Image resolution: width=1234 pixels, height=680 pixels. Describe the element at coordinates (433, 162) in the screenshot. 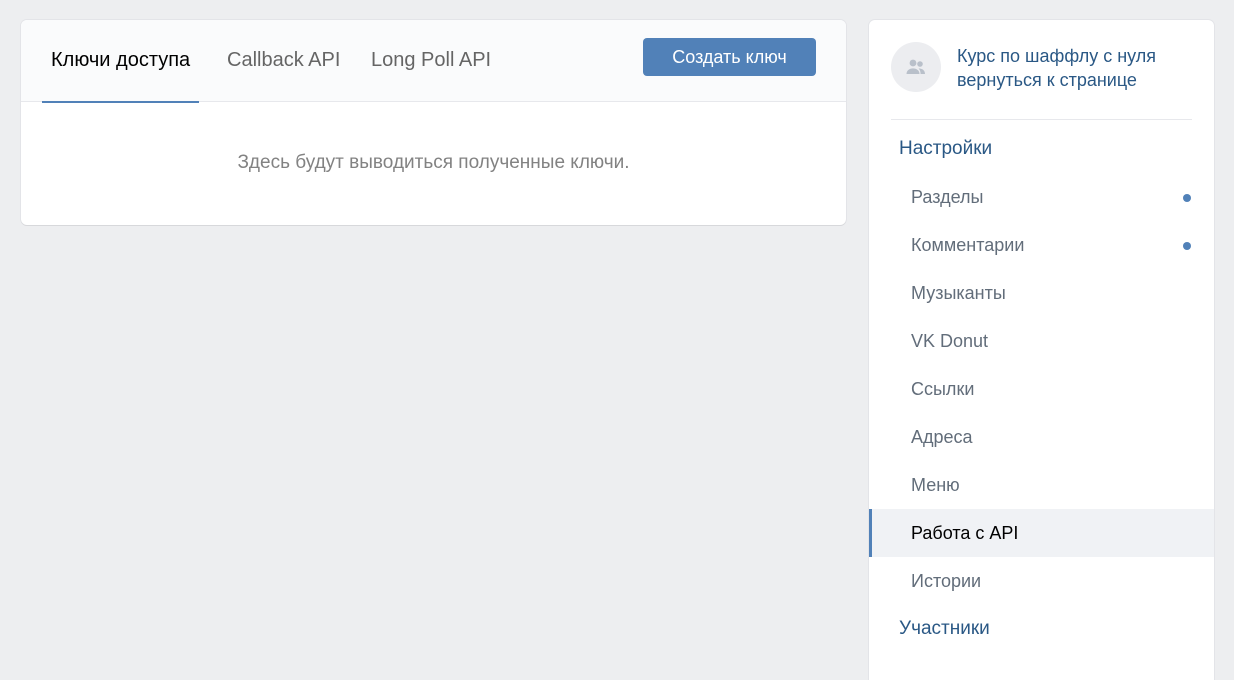

I see `empty-keys-message: Здесь будут выводиться полученные ключи.` at that location.